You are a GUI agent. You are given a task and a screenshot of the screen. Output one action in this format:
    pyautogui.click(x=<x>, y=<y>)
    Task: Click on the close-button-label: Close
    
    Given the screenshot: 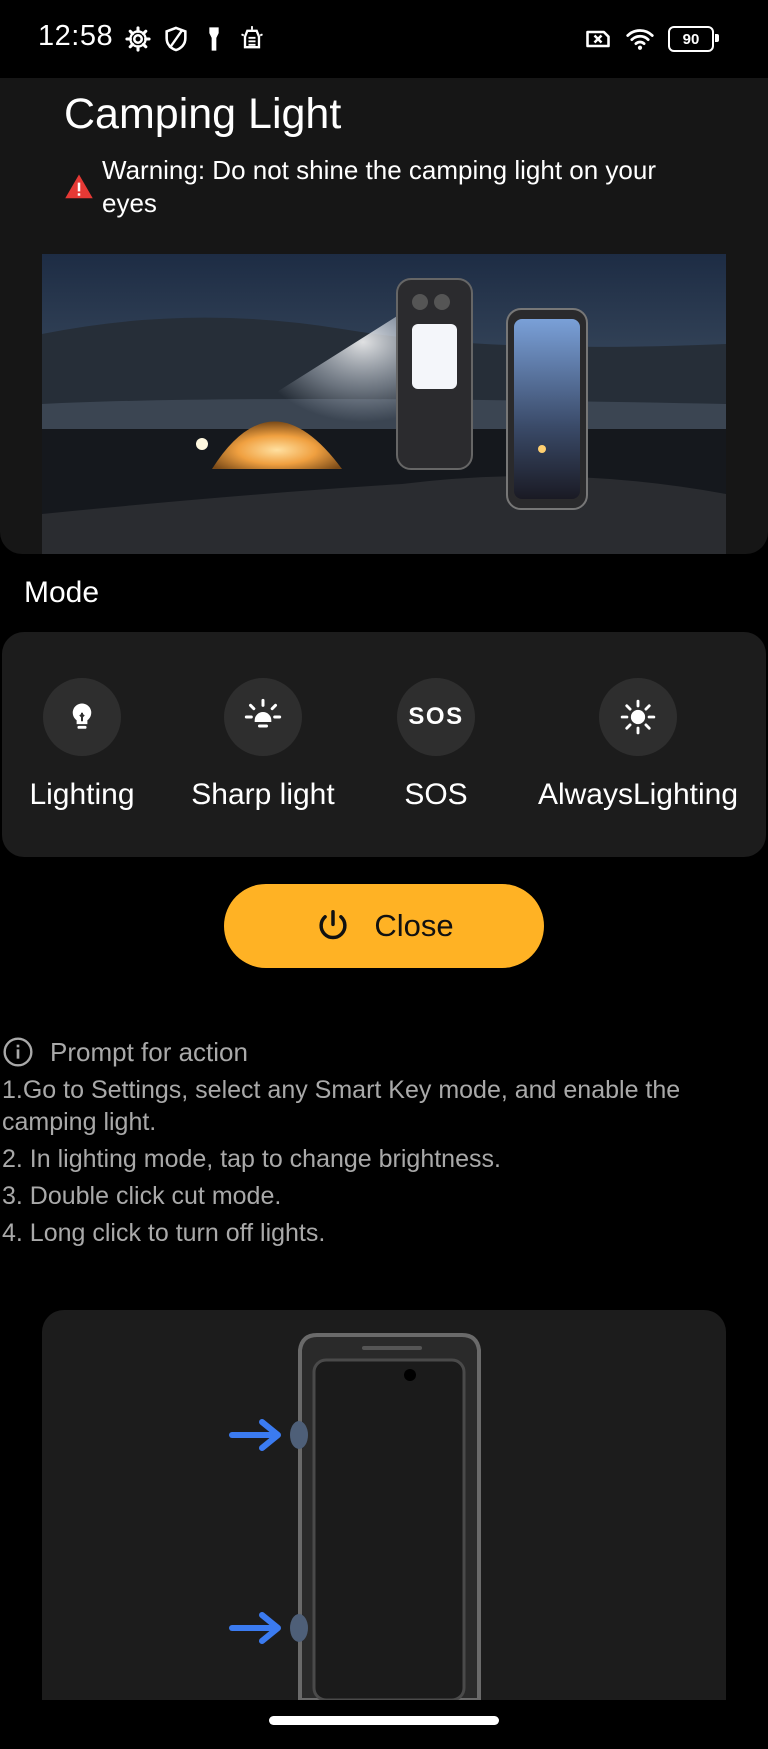 What is the action you would take?
    pyautogui.click(x=414, y=925)
    